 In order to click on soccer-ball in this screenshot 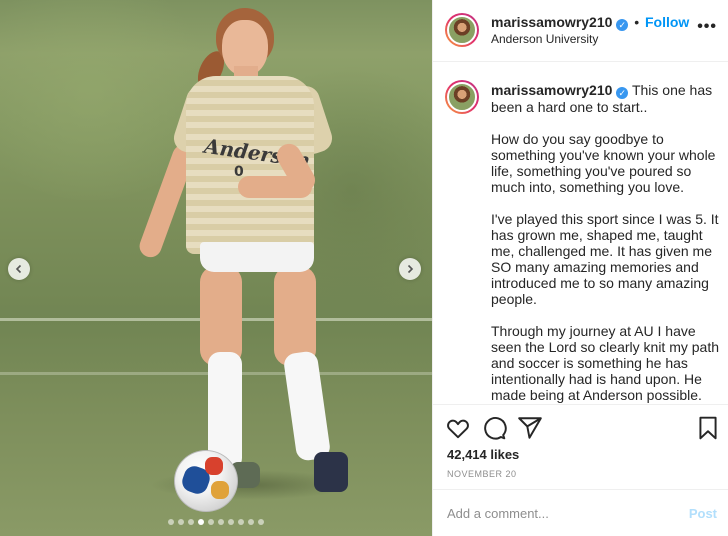, I will do `click(206, 481)`.